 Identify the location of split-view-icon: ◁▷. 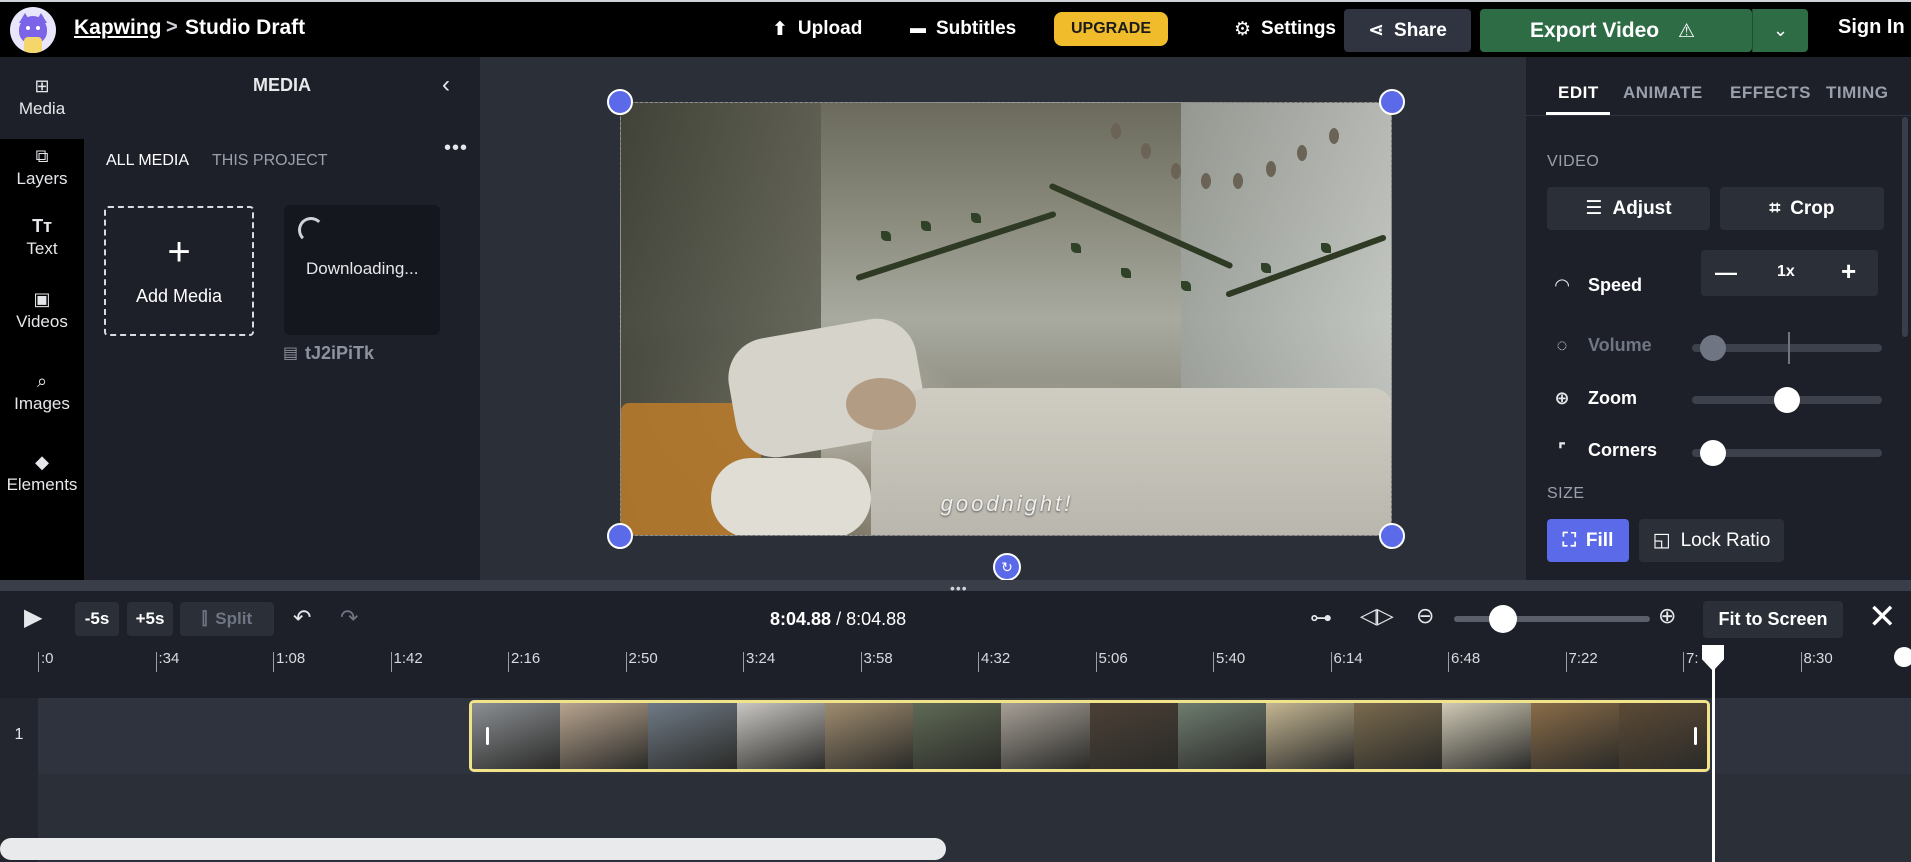
(1377, 616).